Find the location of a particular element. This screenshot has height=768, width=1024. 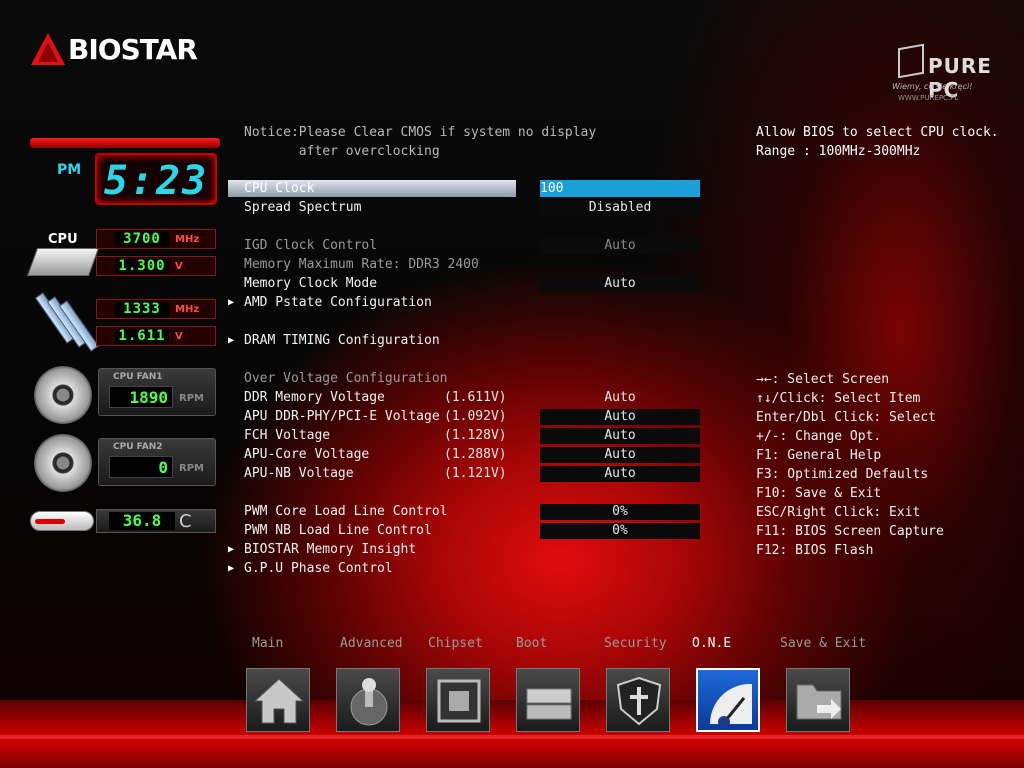

submenu-gpu-phase-control: G.P.U Phase Control is located at coordinates (472, 568).